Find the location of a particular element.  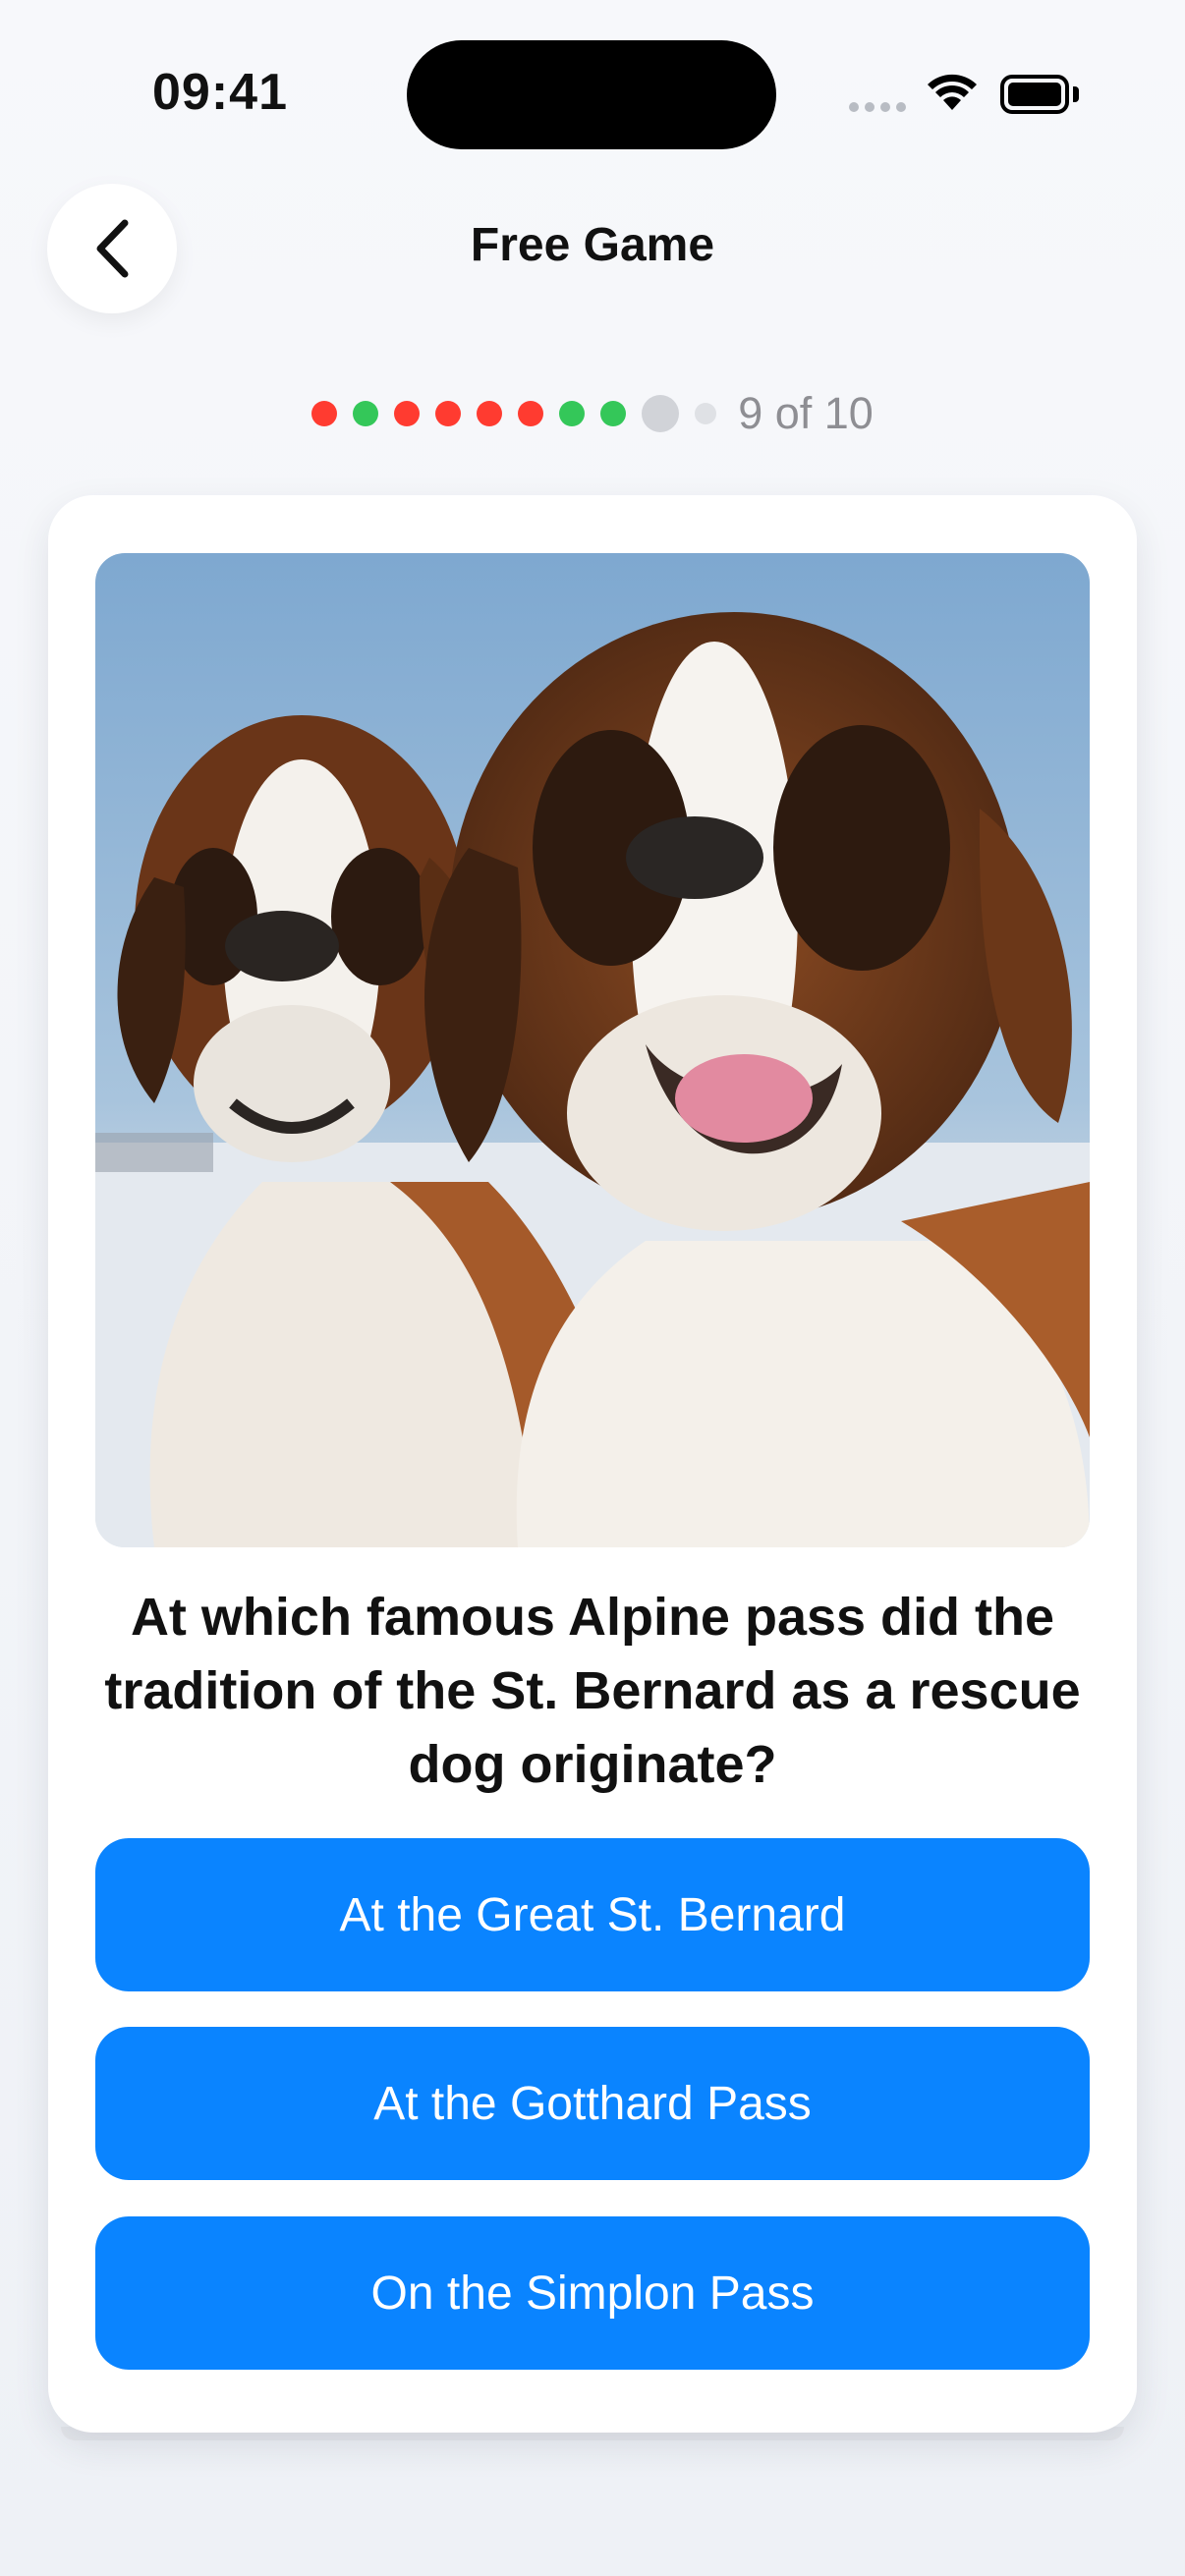

page-title: Free Game is located at coordinates (592, 245).